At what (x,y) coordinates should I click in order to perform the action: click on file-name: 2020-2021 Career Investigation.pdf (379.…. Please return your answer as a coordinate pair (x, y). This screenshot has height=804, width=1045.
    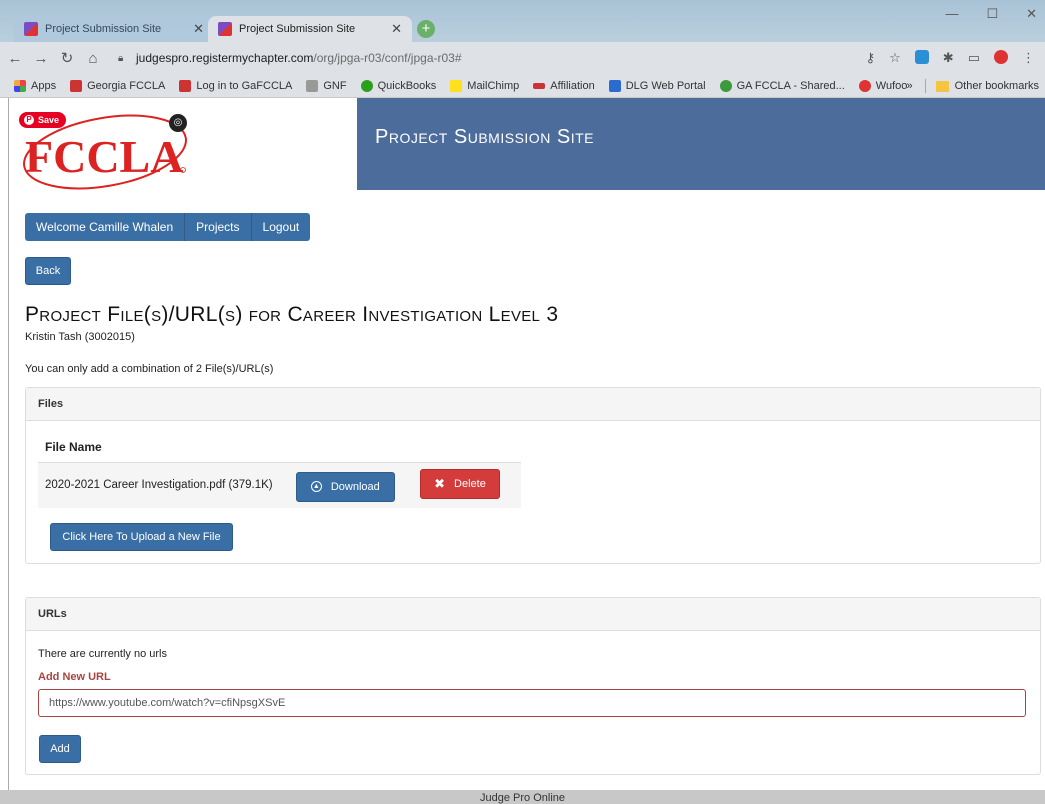
    Looking at the image, I should click on (159, 485).